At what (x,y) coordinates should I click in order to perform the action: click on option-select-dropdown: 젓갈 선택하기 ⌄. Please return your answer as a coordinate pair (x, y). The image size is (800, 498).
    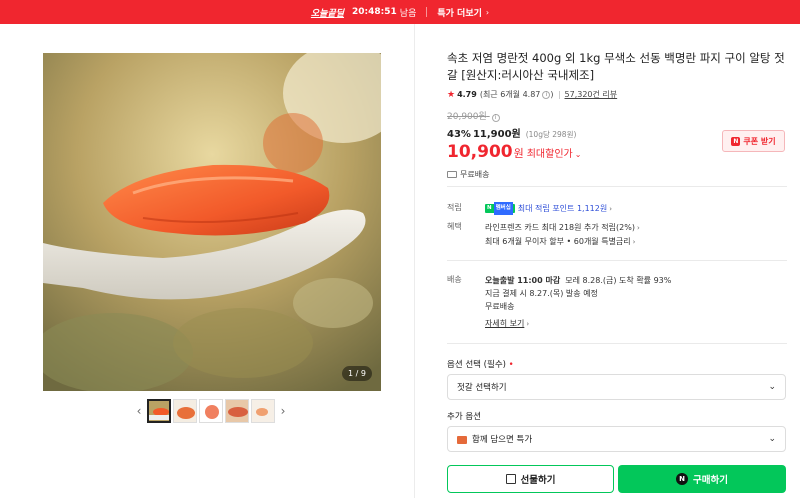
    Looking at the image, I should click on (616, 387).